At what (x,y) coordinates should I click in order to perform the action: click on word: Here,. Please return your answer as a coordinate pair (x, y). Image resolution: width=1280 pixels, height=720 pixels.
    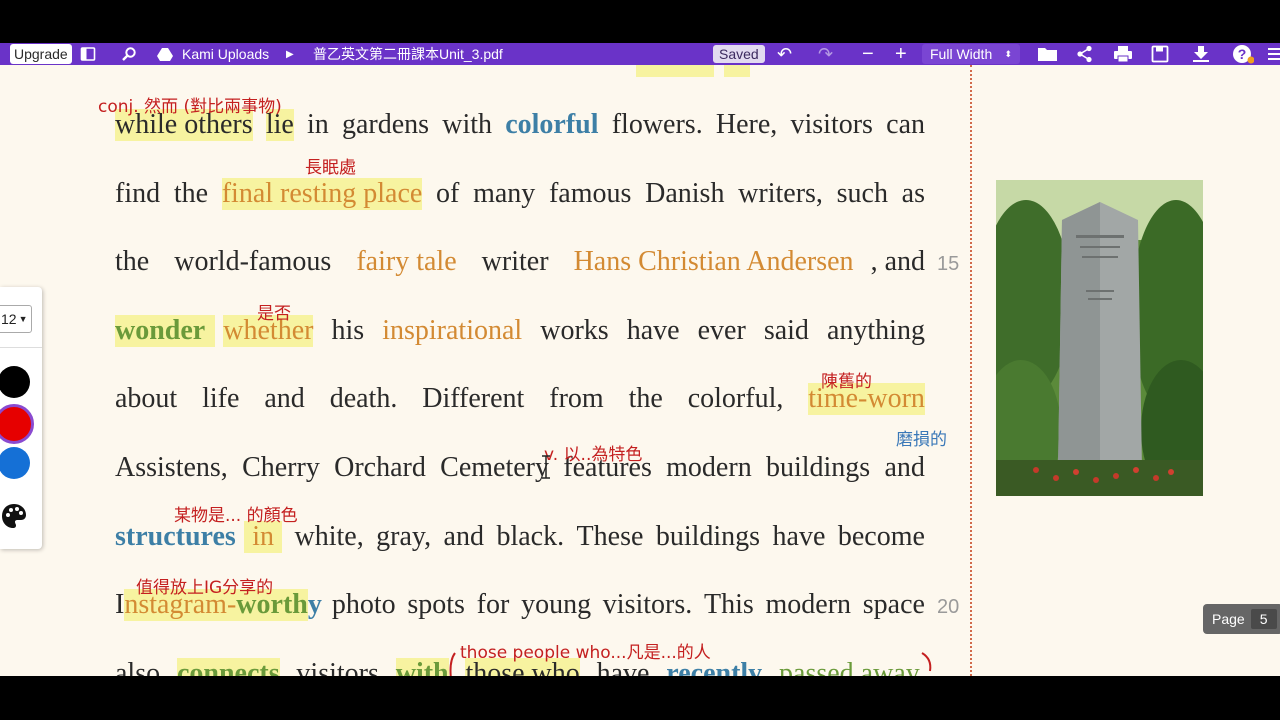
    Looking at the image, I should click on (746, 124).